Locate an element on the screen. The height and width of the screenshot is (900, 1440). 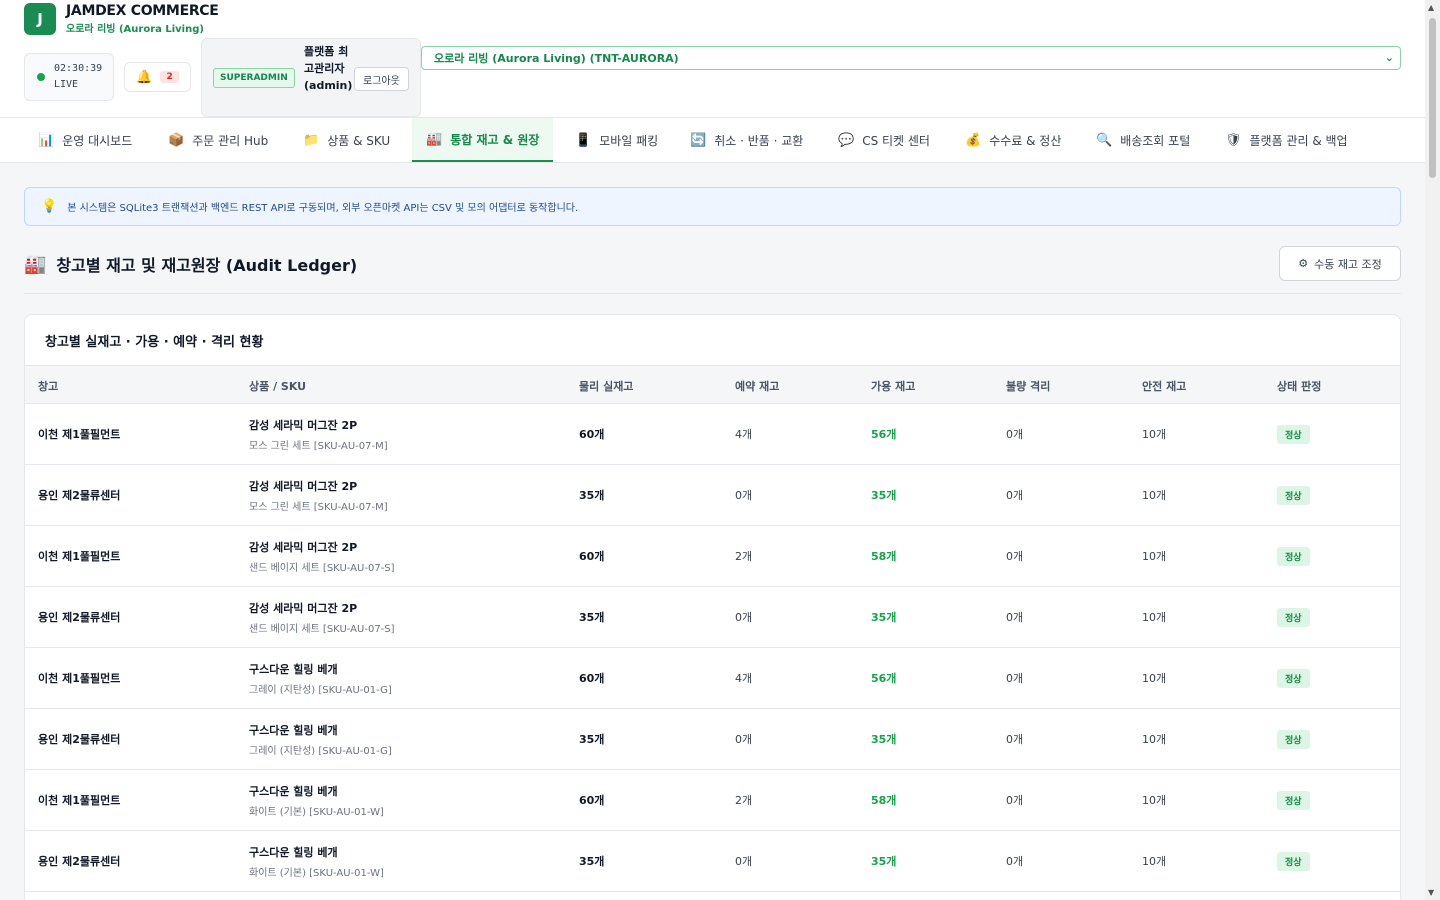
scroll-down-icon: ▼ is located at coordinates (1431, 892).